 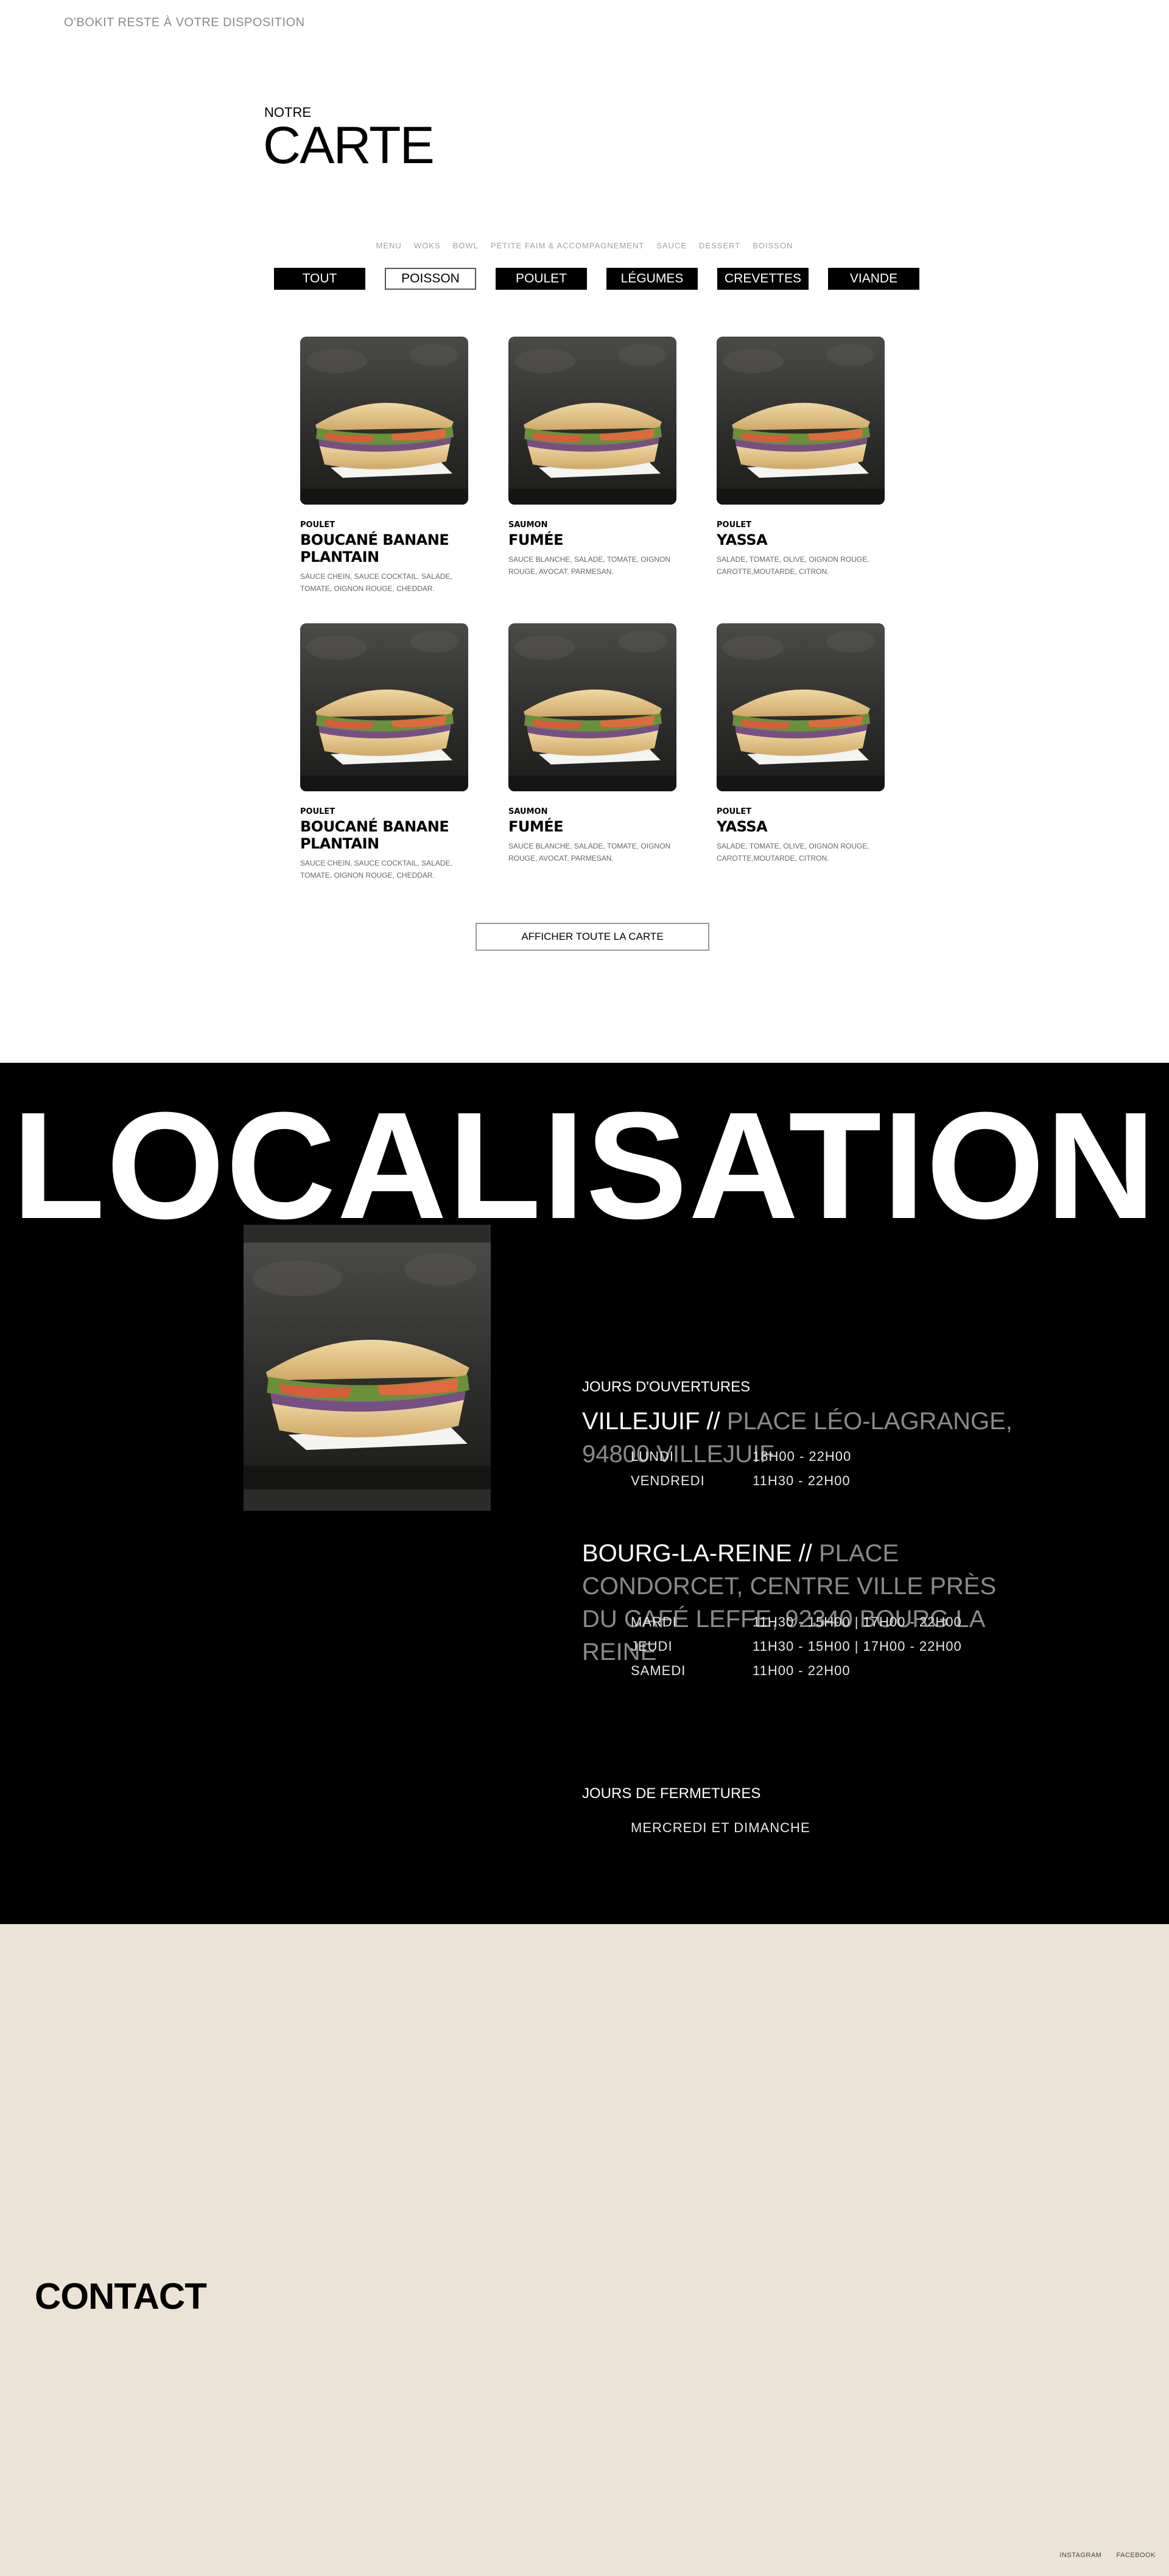 What do you see at coordinates (466, 245) in the screenshot?
I see `category-link-bowl: BOWL` at bounding box center [466, 245].